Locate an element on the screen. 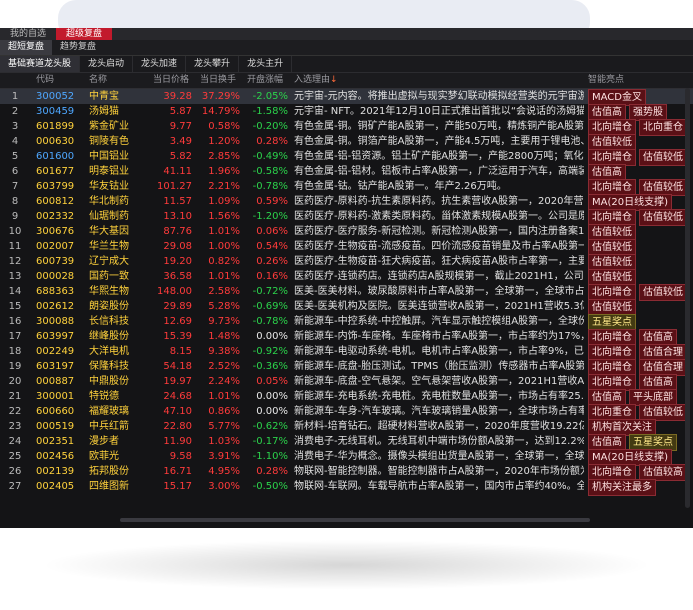 Image resolution: width=693 pixels, height=610 pixels. tab-leader-climb: 龙头攀升 is located at coordinates (213, 64).